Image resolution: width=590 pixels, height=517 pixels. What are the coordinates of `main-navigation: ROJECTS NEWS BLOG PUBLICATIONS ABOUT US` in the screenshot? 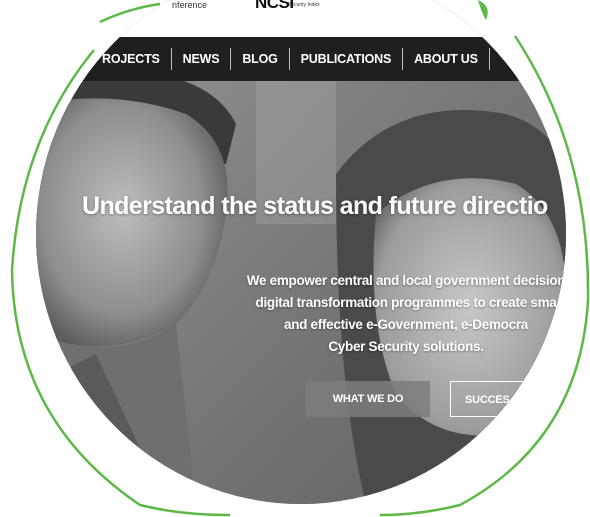 It's located at (301, 59).